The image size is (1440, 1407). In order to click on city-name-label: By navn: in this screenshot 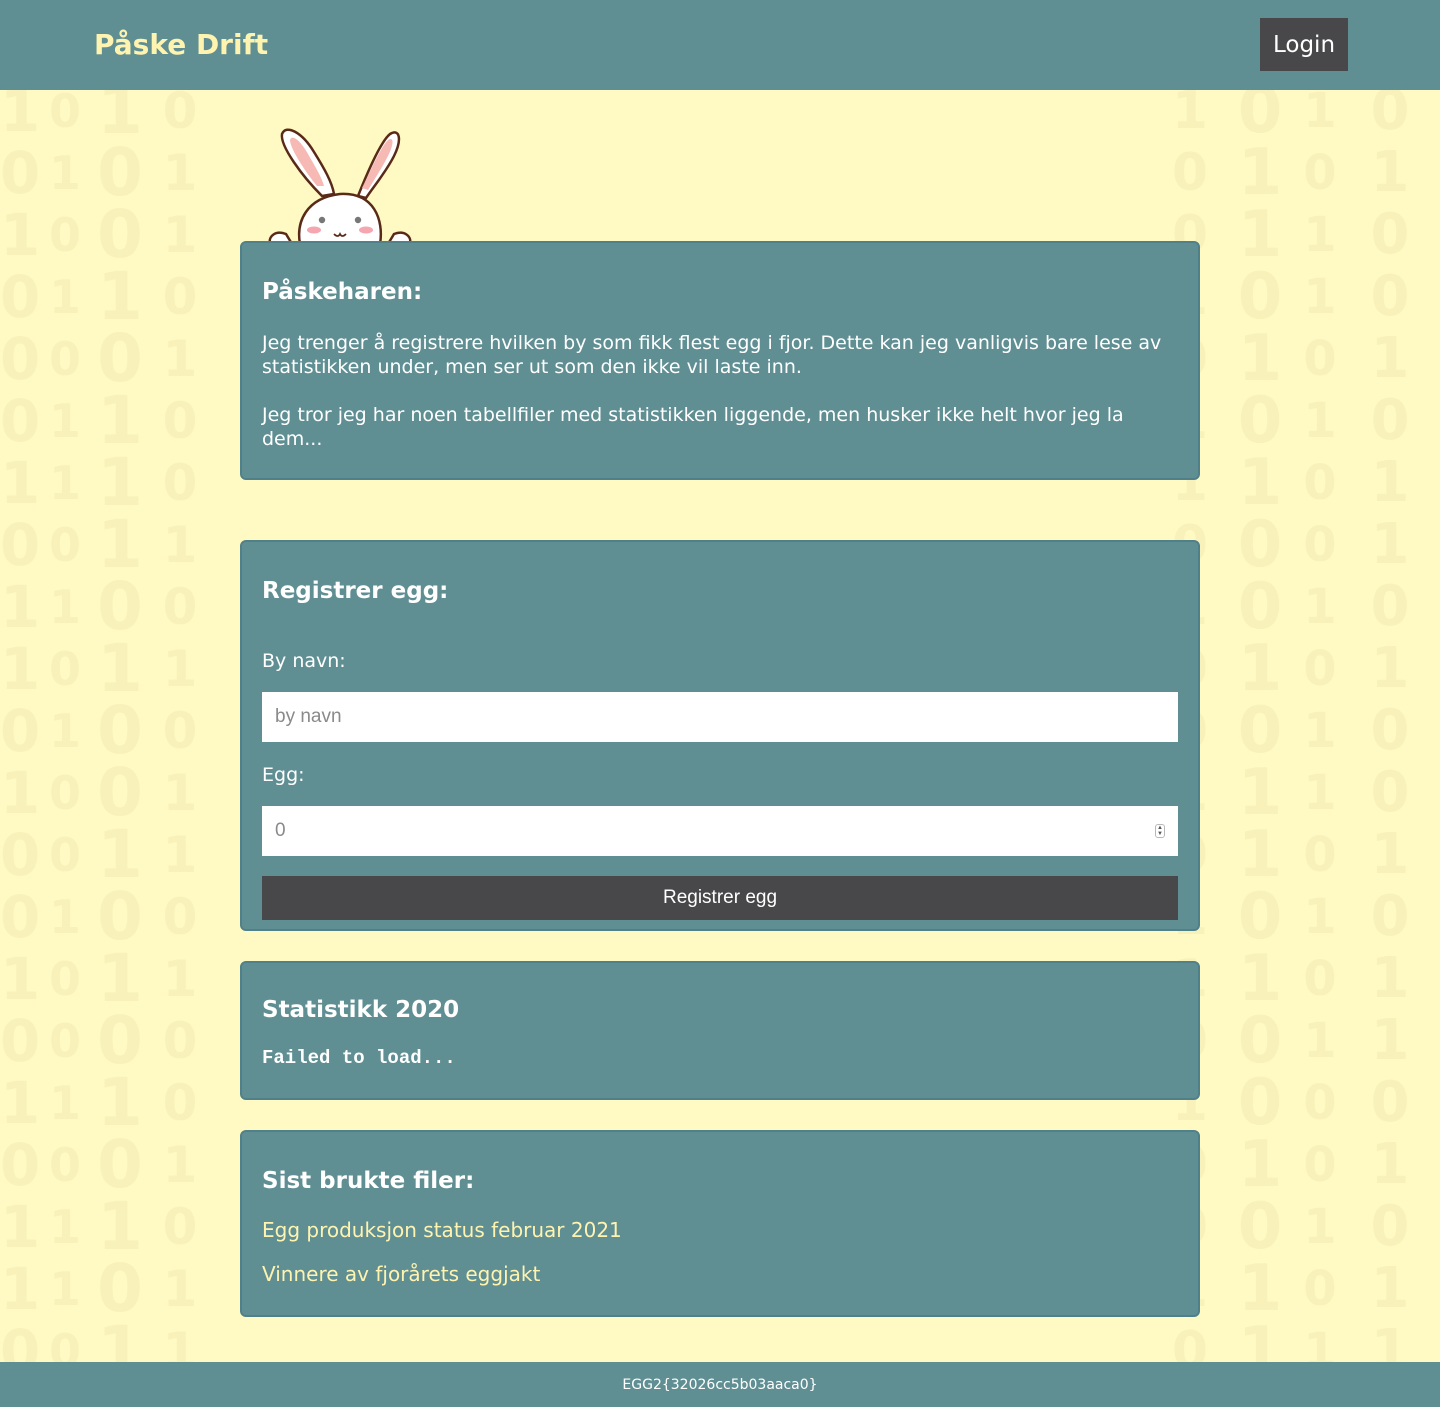, I will do `click(304, 661)`.